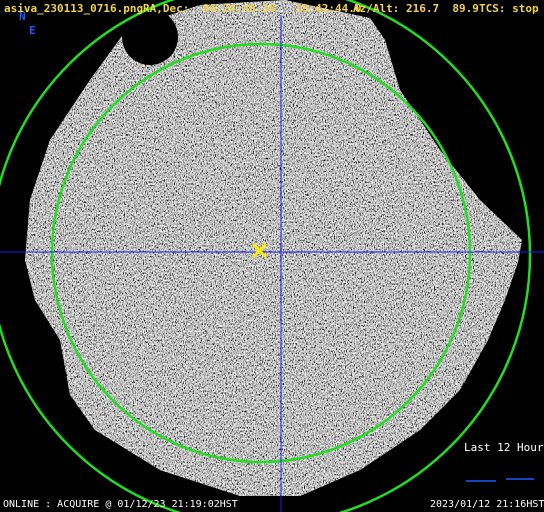 This screenshot has width=544, height=512. I want to click on legend-sample, so click(500, 480).